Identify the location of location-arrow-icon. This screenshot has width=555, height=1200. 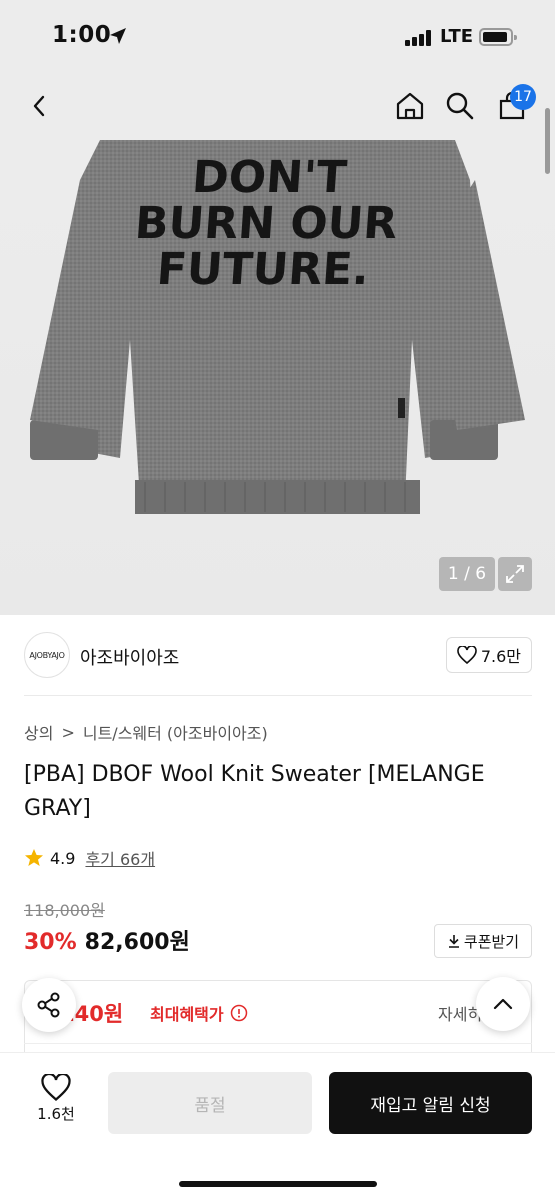
(118, 36).